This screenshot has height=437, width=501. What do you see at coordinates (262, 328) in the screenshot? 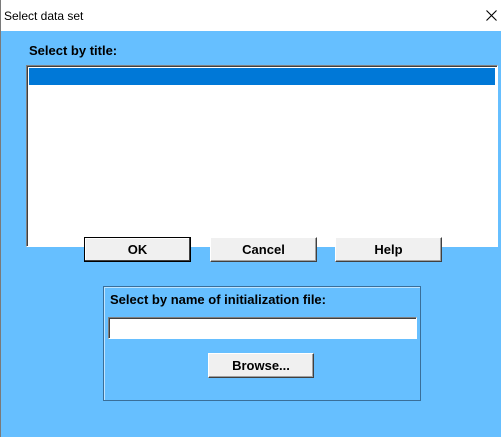
I see `initialization-file-input` at bounding box center [262, 328].